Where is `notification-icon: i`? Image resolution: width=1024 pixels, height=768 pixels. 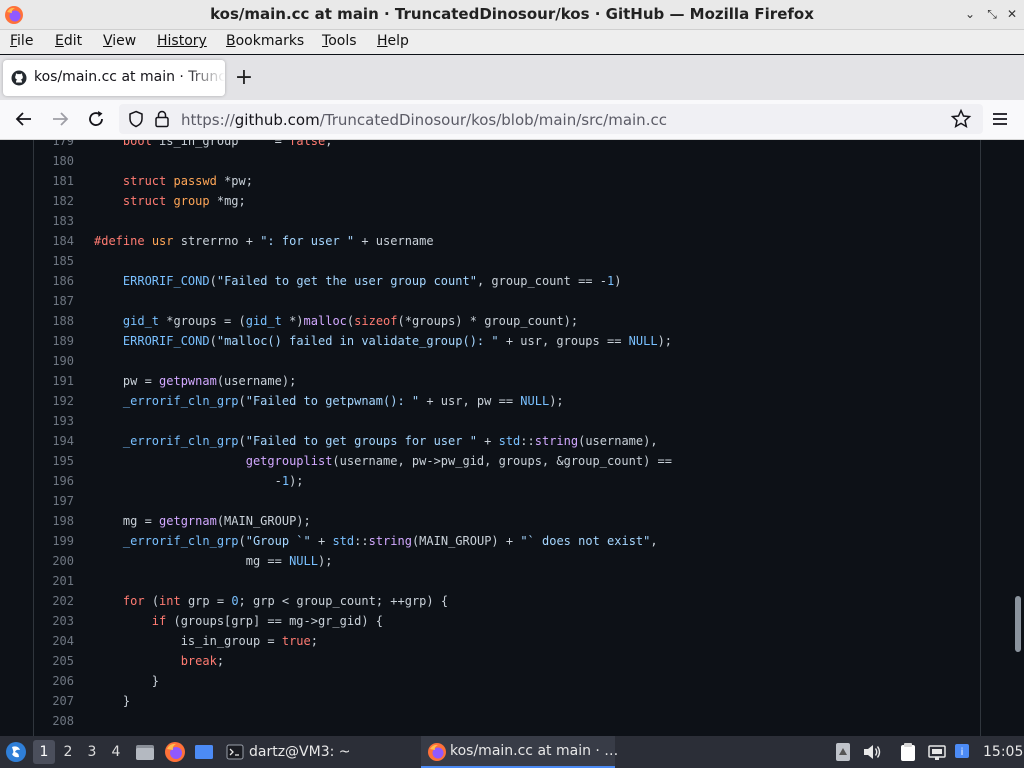 notification-icon: i is located at coordinates (963, 751).